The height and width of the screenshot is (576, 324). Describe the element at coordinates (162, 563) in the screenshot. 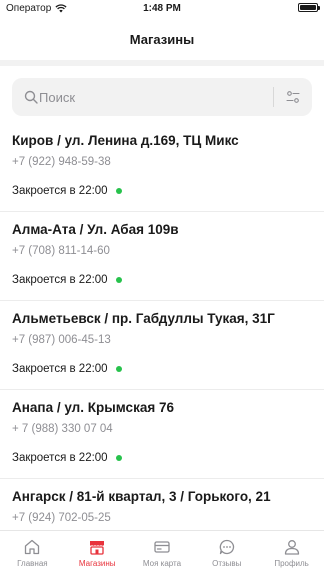

I see `tab-label: Моя карта` at that location.